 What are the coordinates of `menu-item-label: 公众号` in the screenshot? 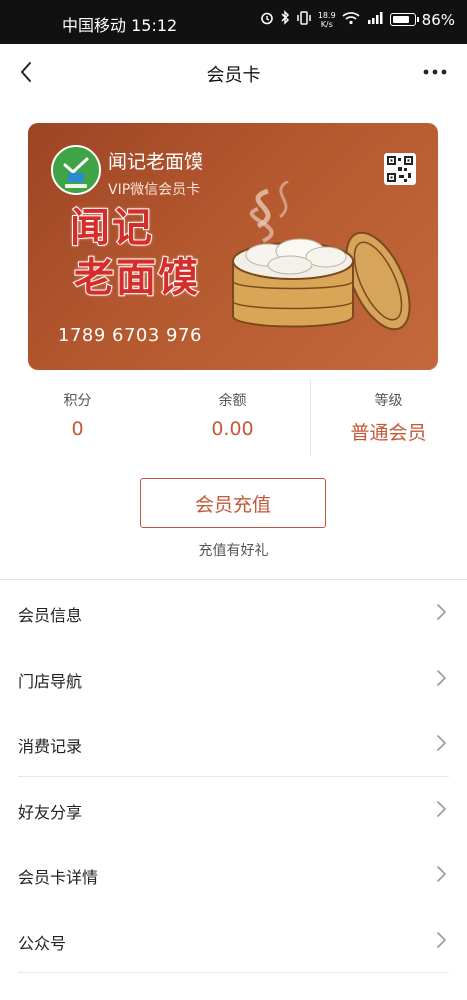 It's located at (42, 943).